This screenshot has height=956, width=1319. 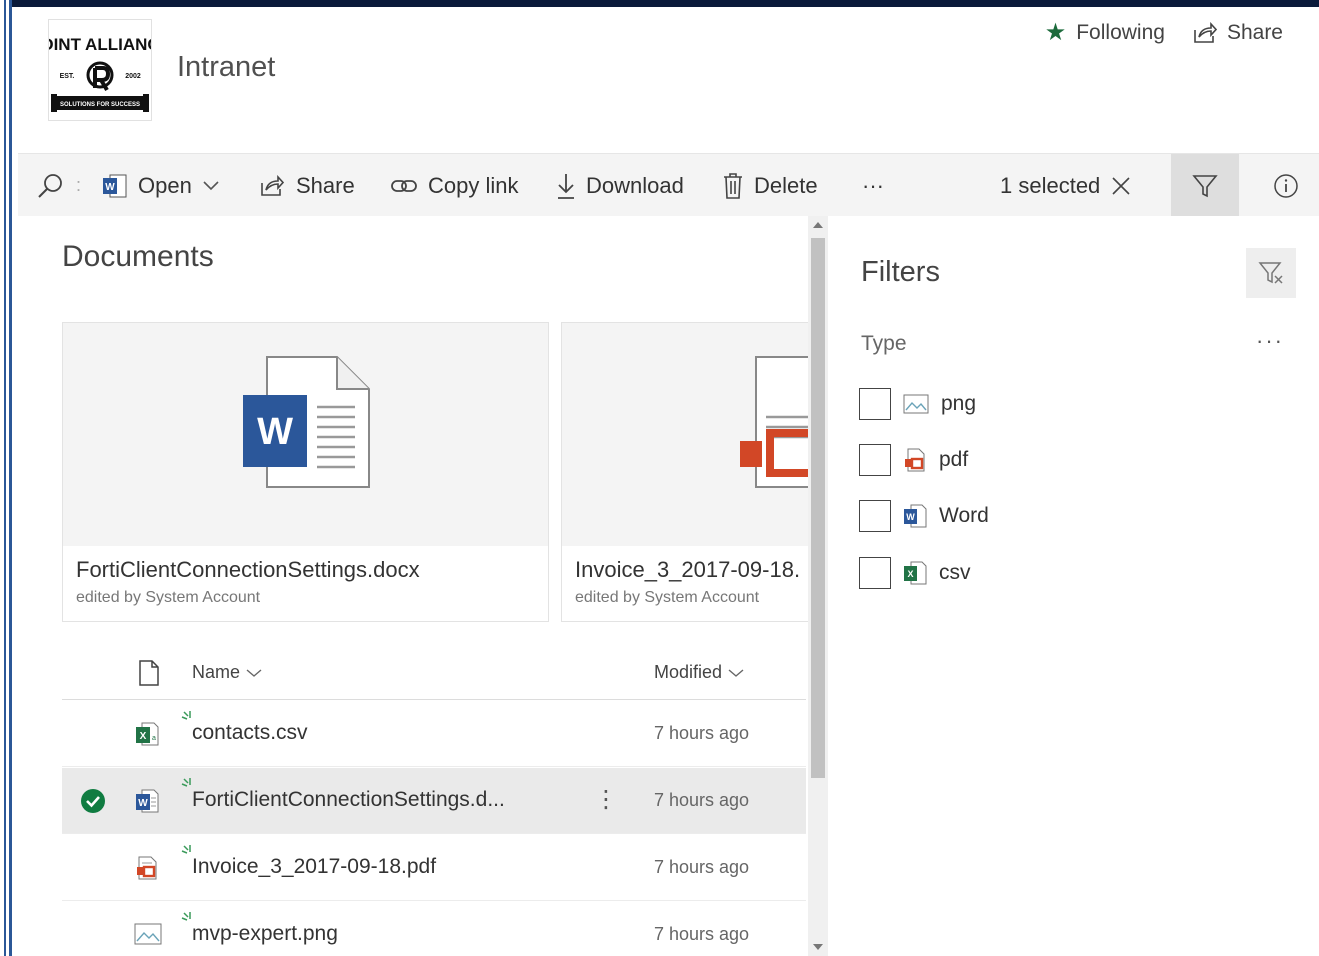 I want to click on column-modified-label: Modified, so click(x=688, y=672).